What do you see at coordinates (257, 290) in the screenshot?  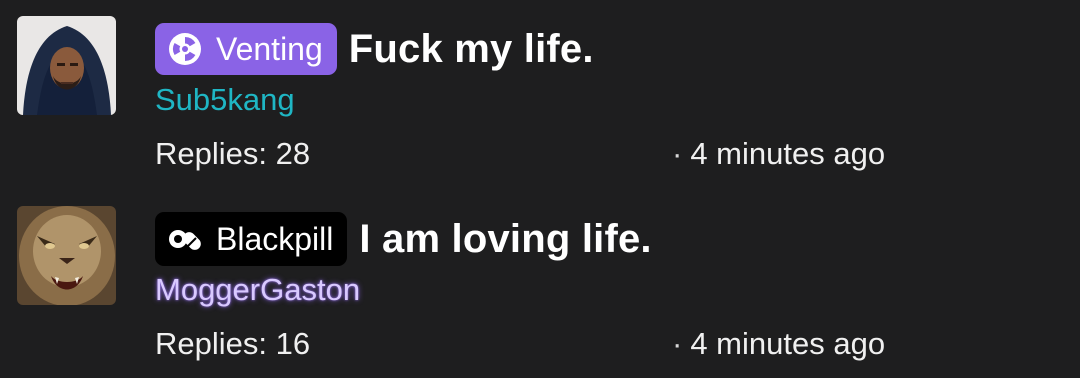 I see `author-name: MoggerGaston` at bounding box center [257, 290].